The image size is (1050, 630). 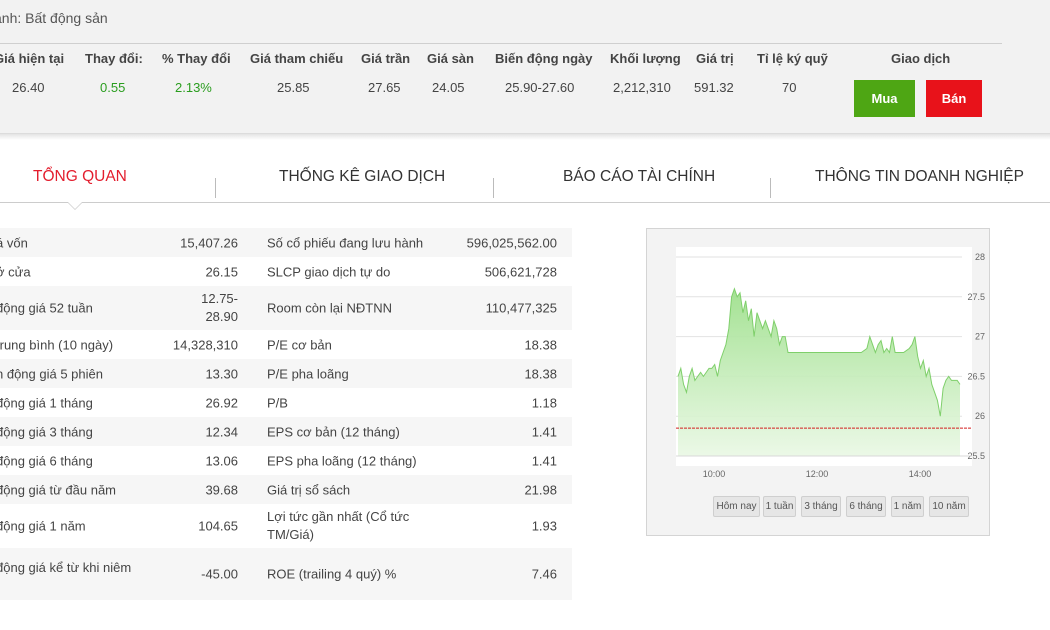 I want to click on stat-value: 1.93, so click(x=544, y=526).